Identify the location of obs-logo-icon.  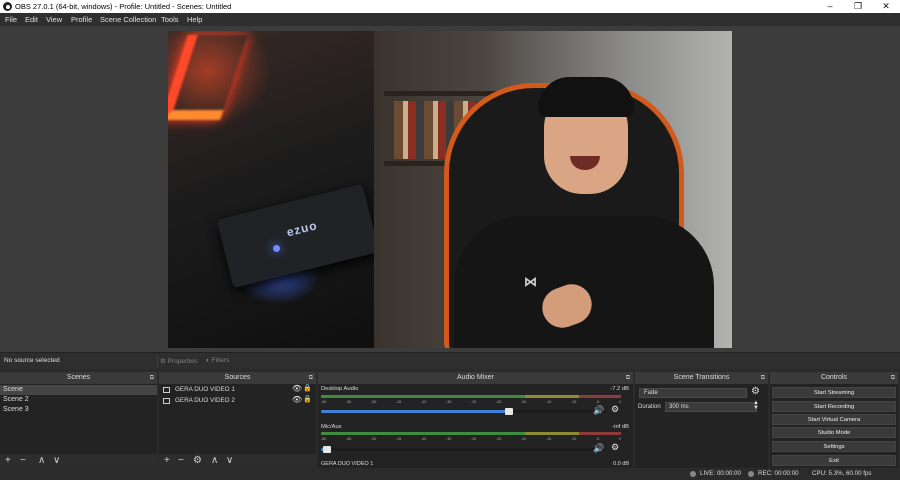
(7, 6).